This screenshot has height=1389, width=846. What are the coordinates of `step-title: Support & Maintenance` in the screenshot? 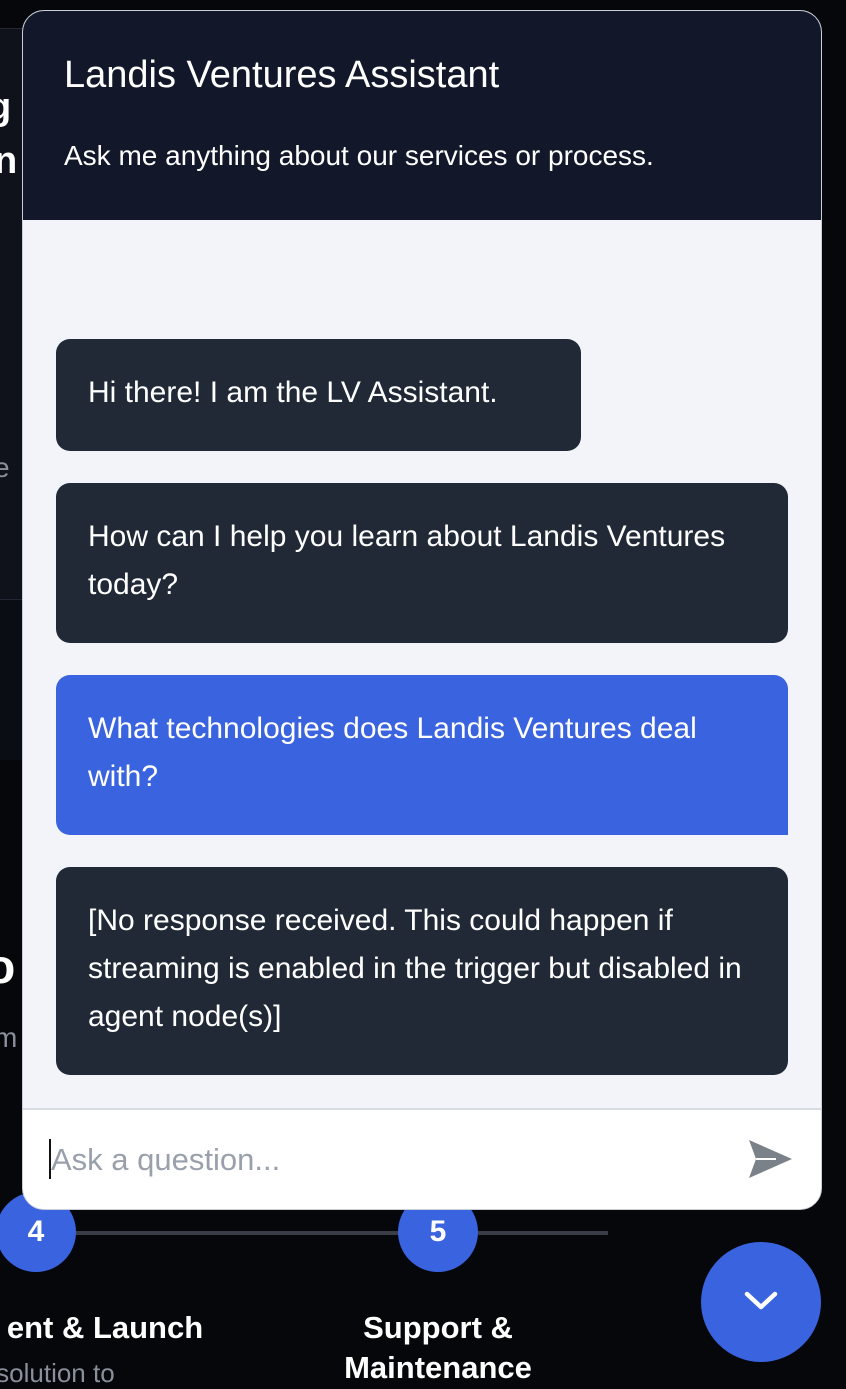 It's located at (438, 1347).